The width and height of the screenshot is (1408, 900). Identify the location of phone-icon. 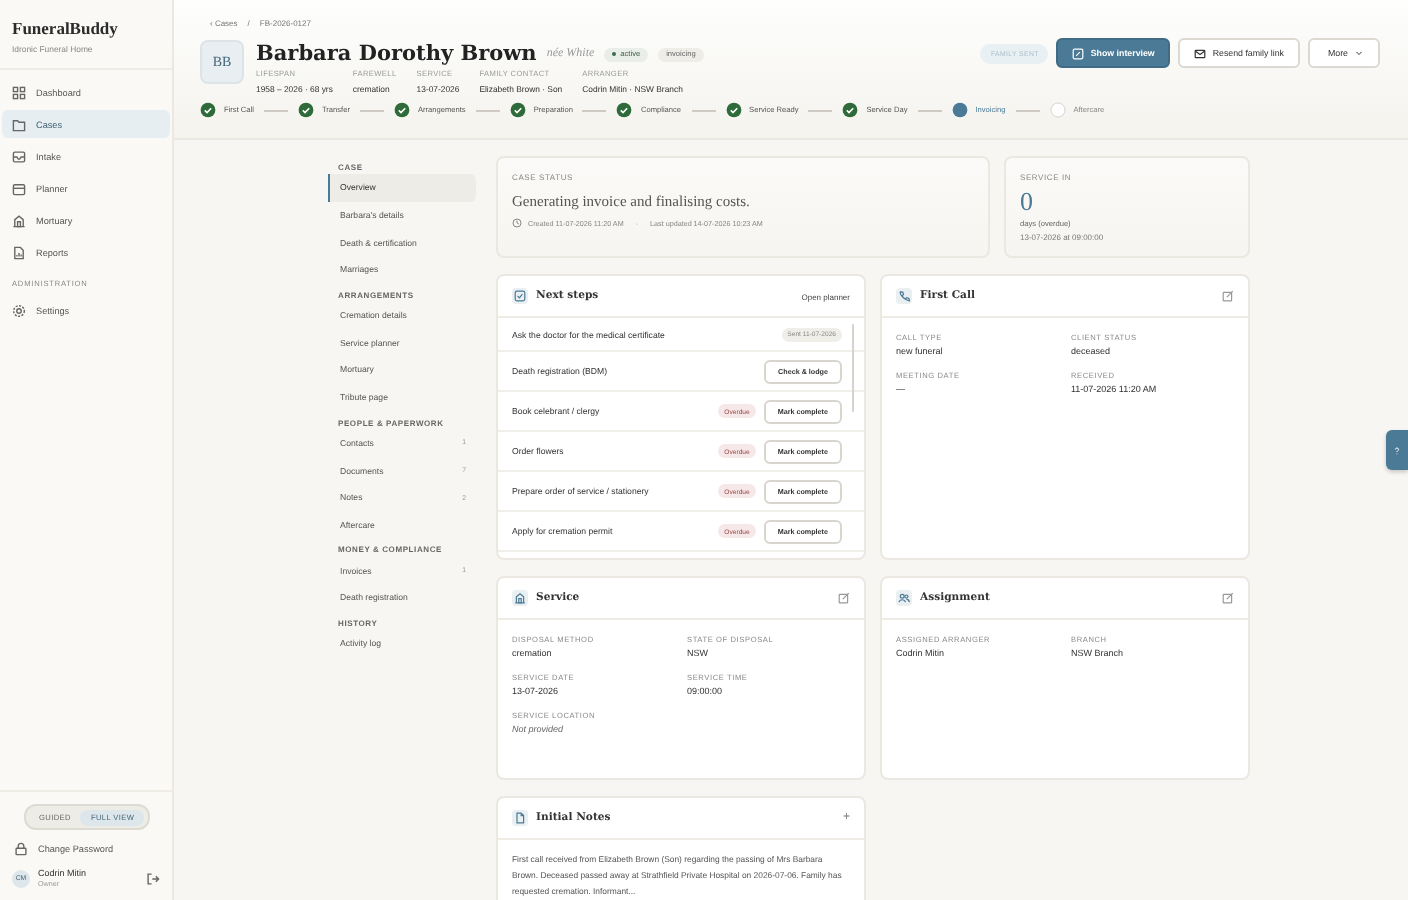
(904, 296).